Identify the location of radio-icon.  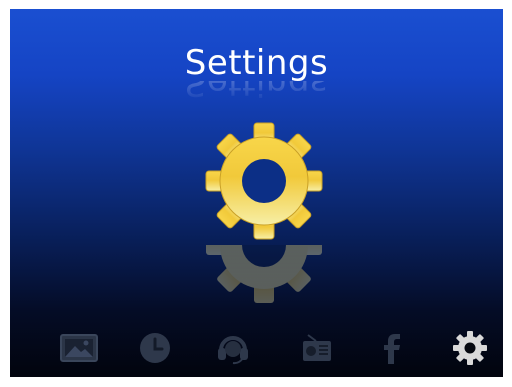
(317, 347).